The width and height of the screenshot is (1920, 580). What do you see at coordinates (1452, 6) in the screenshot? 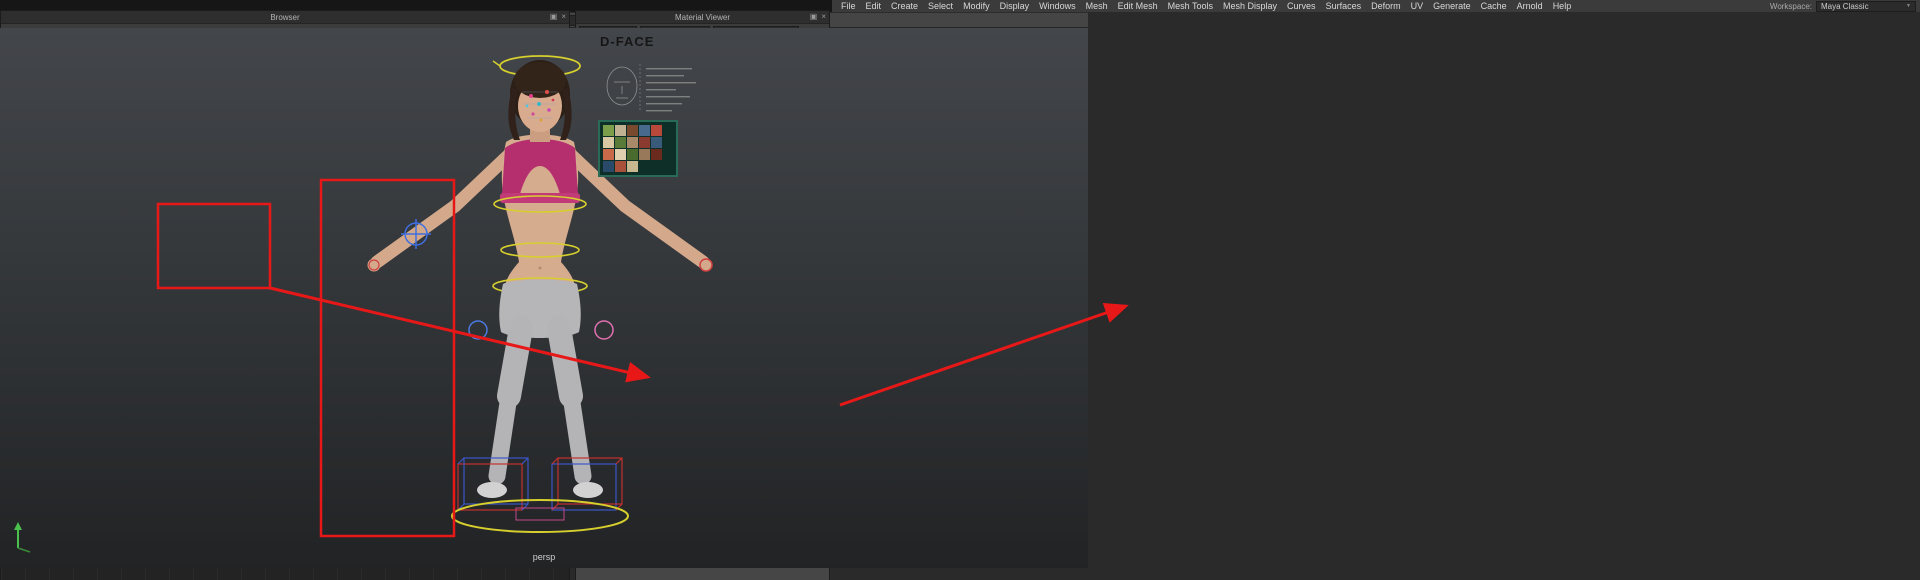
I see `menu-item-generate: Generate` at bounding box center [1452, 6].